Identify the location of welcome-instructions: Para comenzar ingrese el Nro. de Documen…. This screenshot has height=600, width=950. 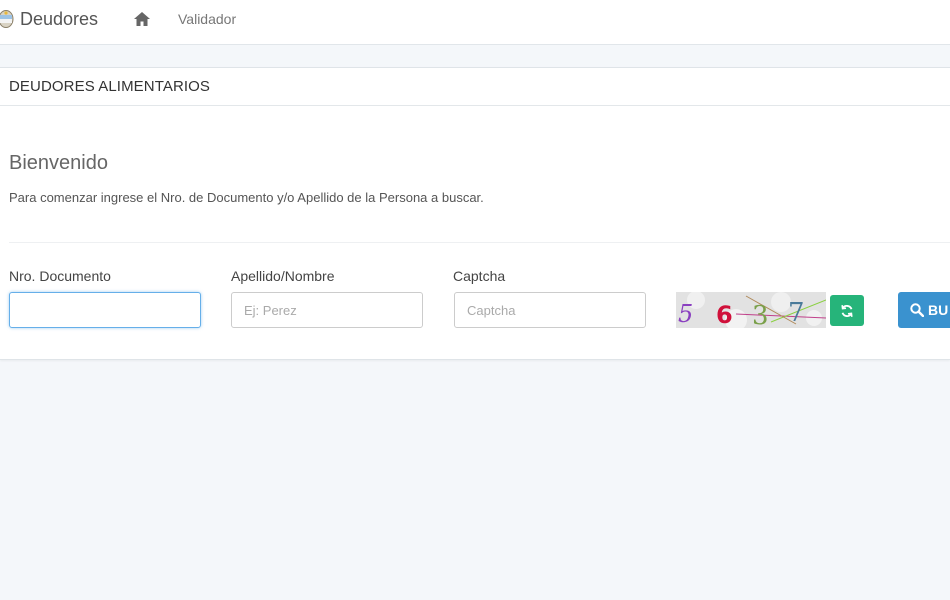
(246, 197).